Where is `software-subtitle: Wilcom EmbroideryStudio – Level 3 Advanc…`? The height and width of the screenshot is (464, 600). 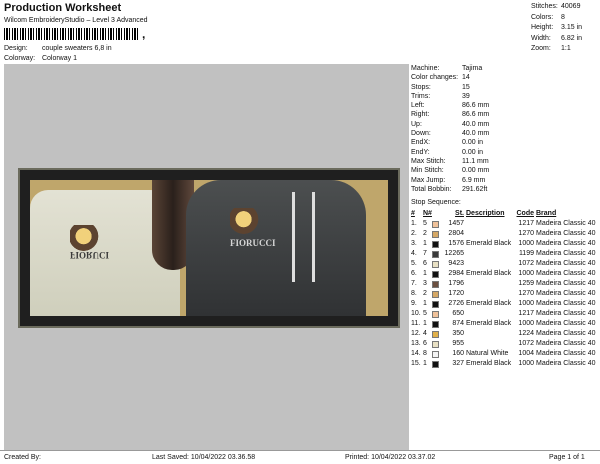 software-subtitle: Wilcom EmbroideryStudio – Level 3 Advanc… is located at coordinates (76, 20).